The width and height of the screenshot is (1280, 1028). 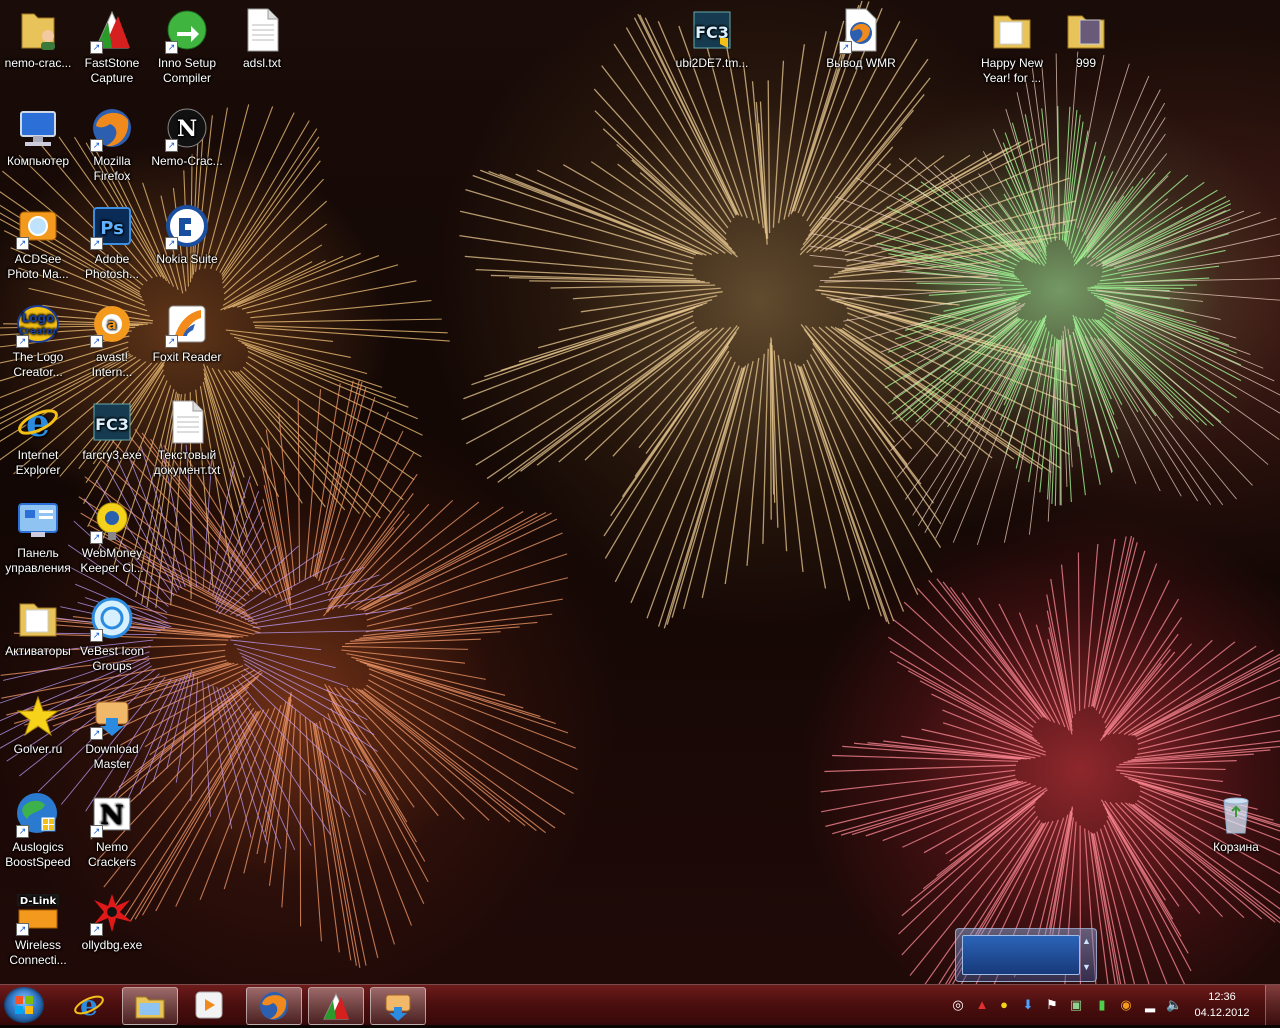 I want to click on webmoney-icon: ↗, so click(x=112, y=520).